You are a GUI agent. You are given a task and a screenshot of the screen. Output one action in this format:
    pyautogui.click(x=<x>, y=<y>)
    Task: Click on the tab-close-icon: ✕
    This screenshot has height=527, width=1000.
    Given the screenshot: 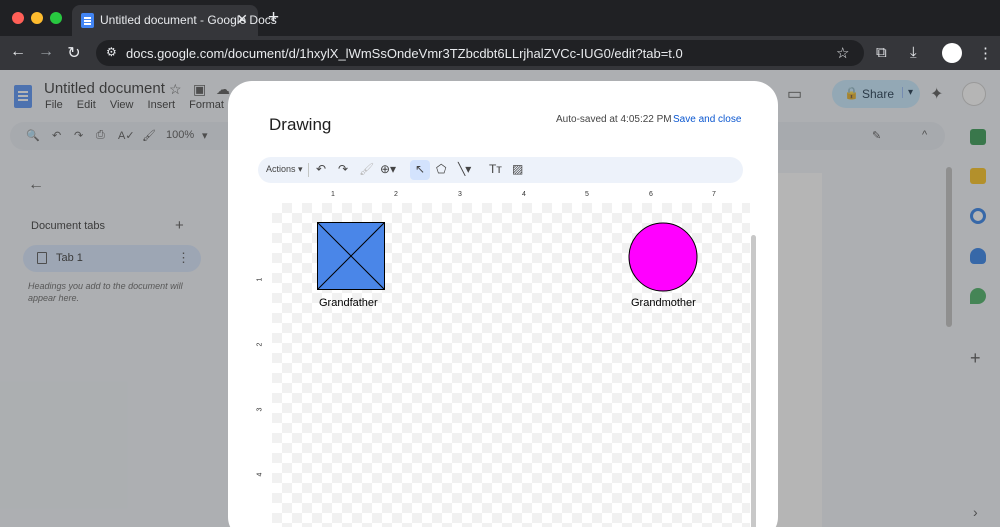 What is the action you would take?
    pyautogui.click(x=242, y=19)
    